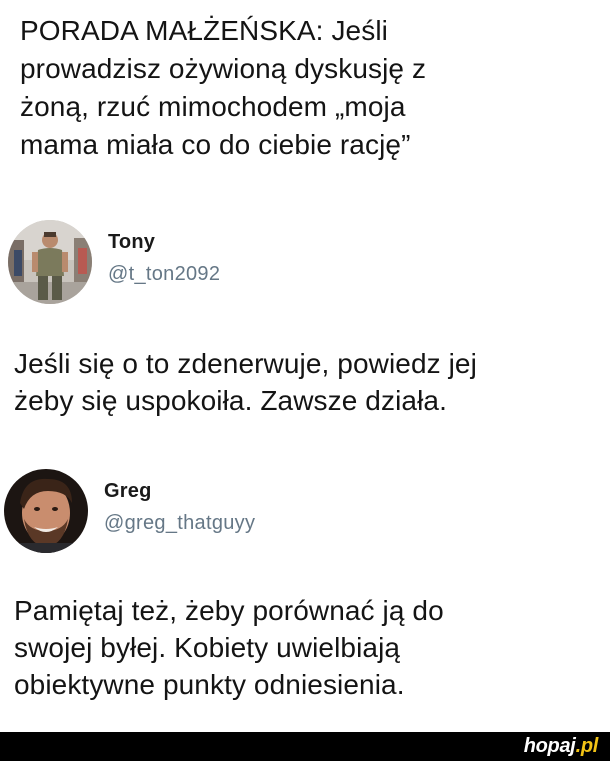 This screenshot has width=610, height=761. I want to click on person-standing-street-avatar-icon, so click(50, 262).